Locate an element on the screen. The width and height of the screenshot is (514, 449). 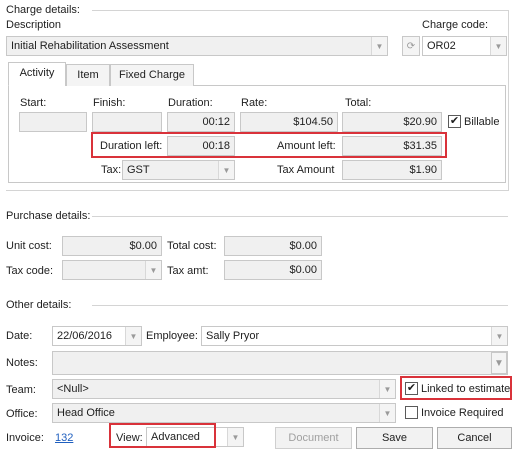
description-value: Initial Rehabilitation Assessment is located at coordinates (90, 46).